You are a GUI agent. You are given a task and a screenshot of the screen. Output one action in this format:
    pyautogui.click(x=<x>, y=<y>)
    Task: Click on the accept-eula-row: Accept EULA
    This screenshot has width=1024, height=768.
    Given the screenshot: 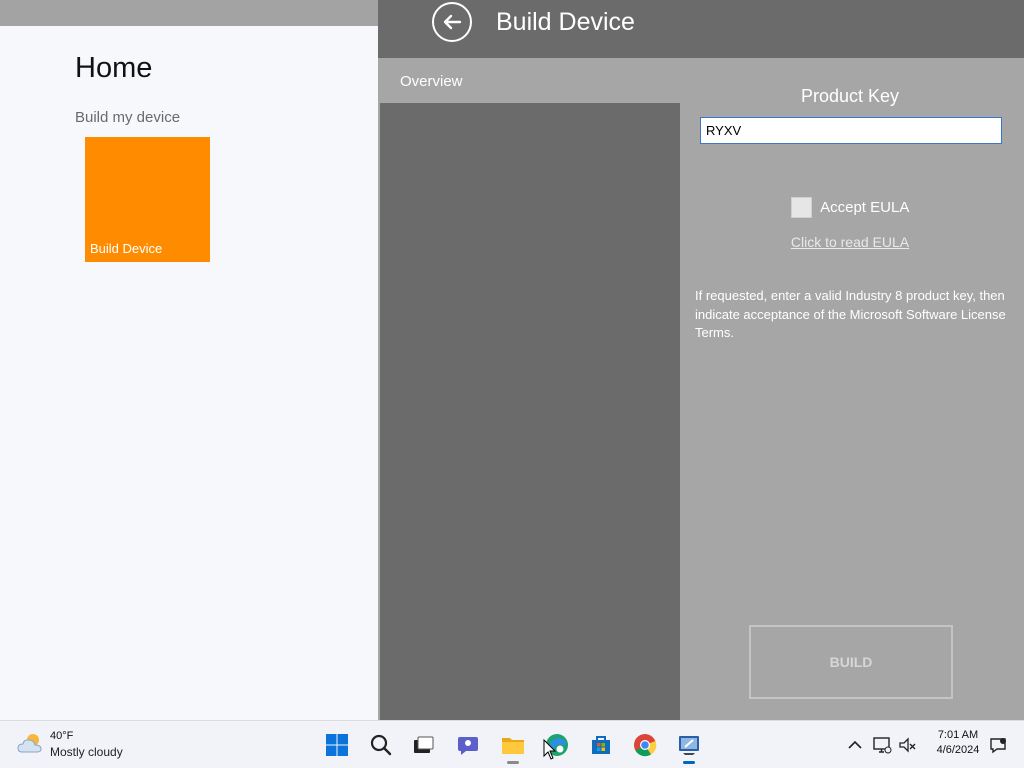 What is the action you would take?
    pyautogui.click(x=850, y=207)
    